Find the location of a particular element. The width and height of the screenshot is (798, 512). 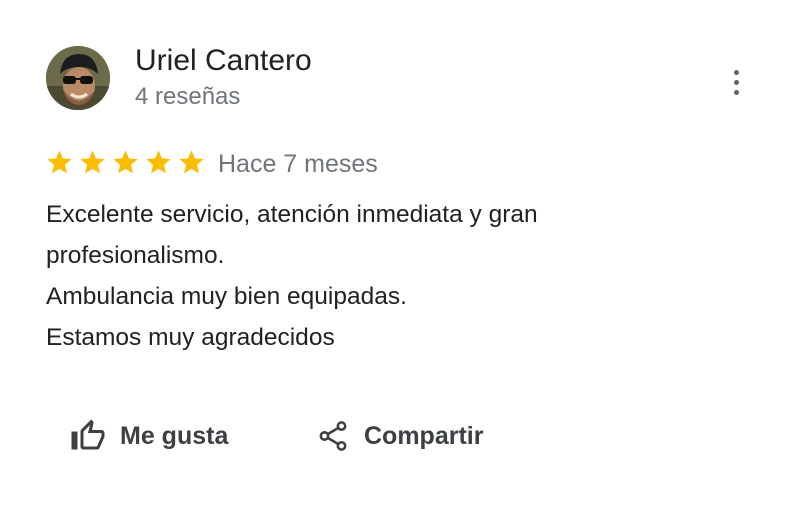

like-button: Me gusta is located at coordinates (149, 436).